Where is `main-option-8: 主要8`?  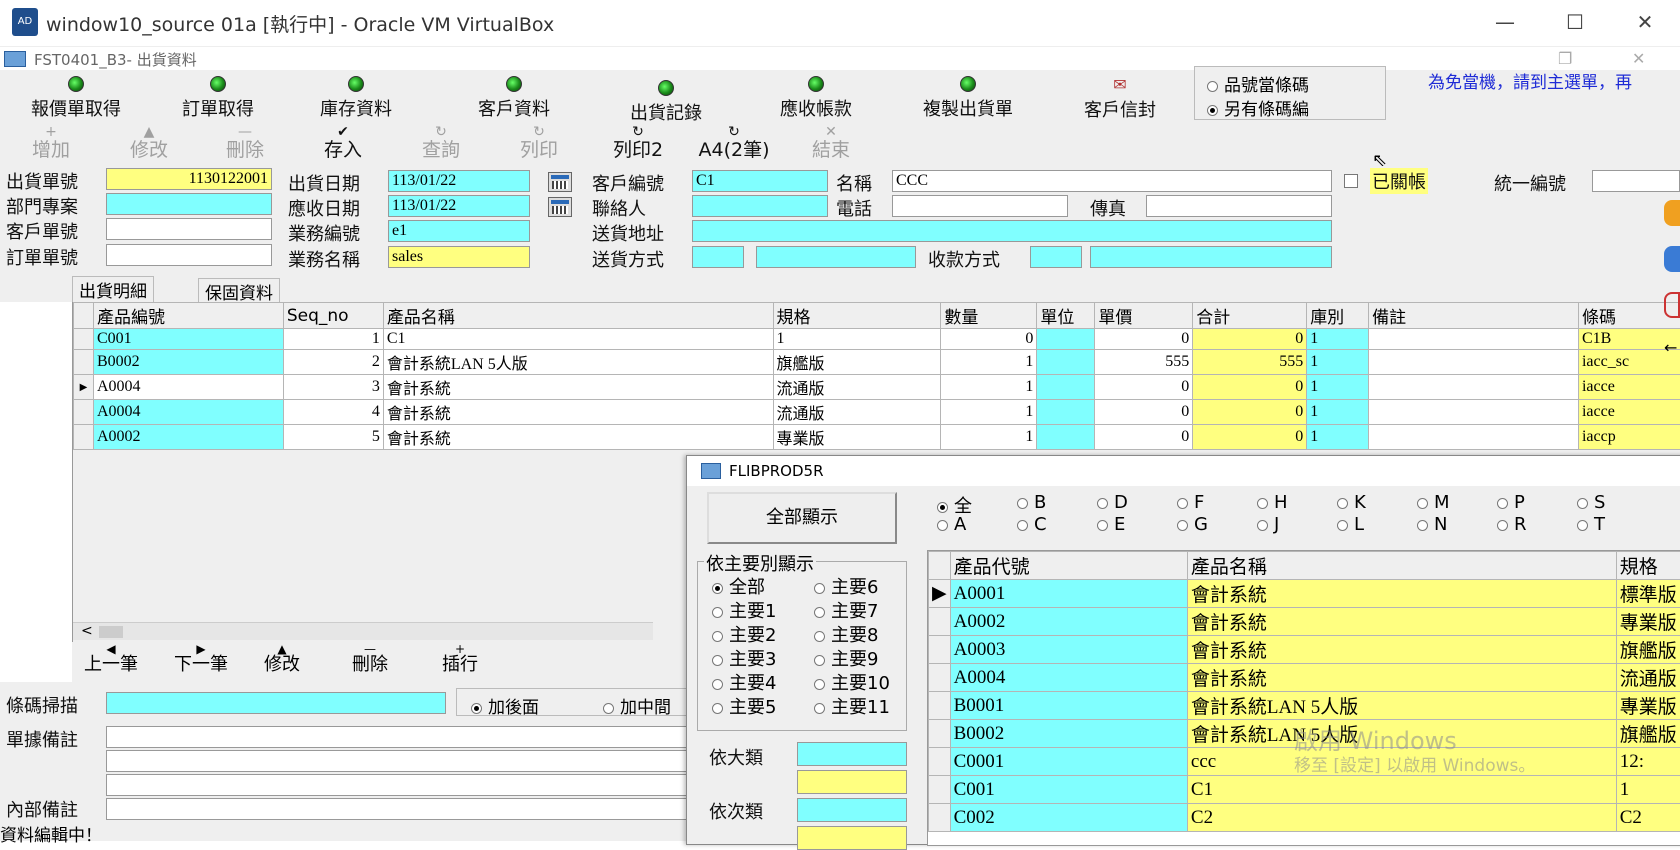 main-option-8: 主要8 is located at coordinates (860, 636).